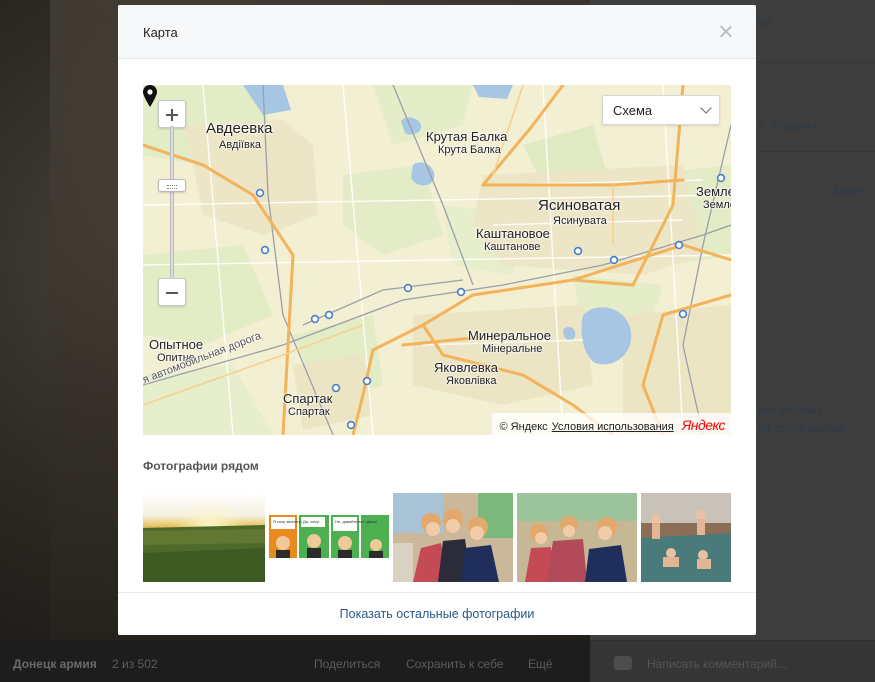  I want to click on terms-link: Условия использования, so click(613, 427).